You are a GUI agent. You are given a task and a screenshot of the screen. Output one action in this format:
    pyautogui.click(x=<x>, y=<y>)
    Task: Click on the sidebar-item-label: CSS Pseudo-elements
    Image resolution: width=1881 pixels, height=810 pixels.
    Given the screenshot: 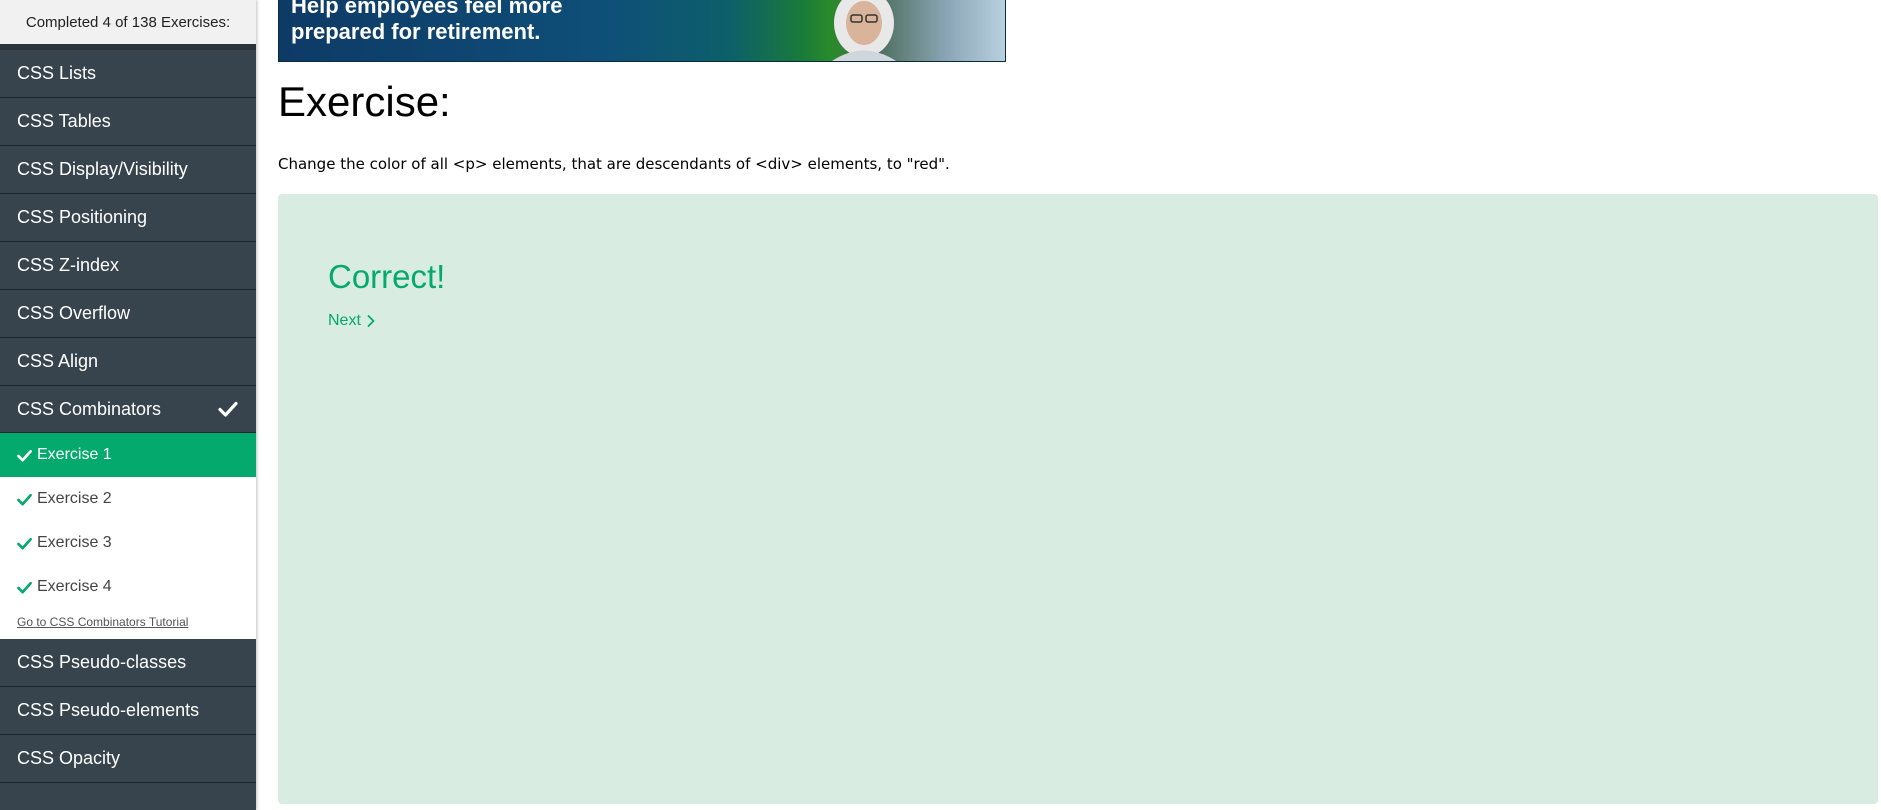 What is the action you would take?
    pyautogui.click(x=108, y=710)
    